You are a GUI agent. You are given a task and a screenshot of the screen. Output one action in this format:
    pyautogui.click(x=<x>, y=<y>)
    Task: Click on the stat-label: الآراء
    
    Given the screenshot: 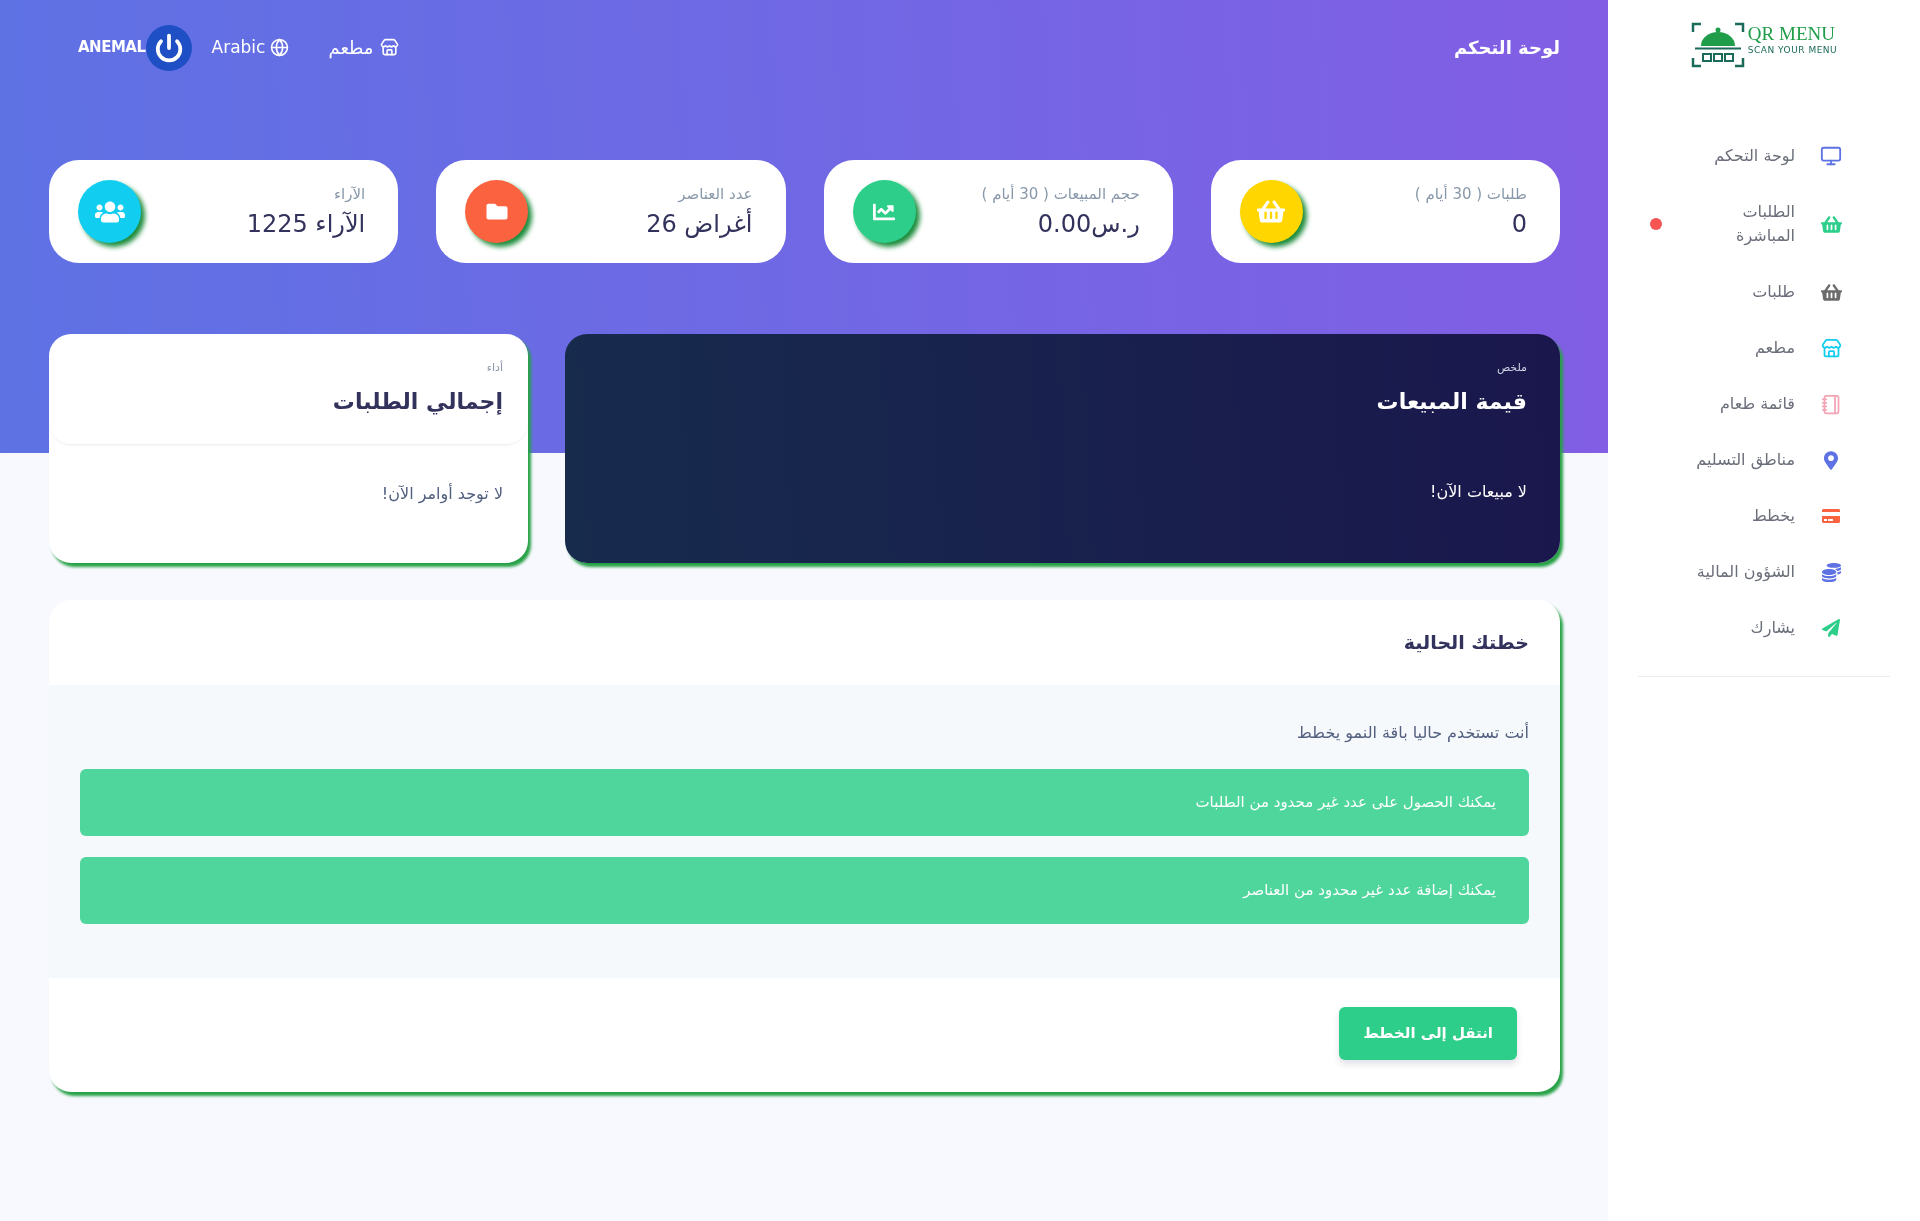 What is the action you would take?
    pyautogui.click(x=349, y=194)
    